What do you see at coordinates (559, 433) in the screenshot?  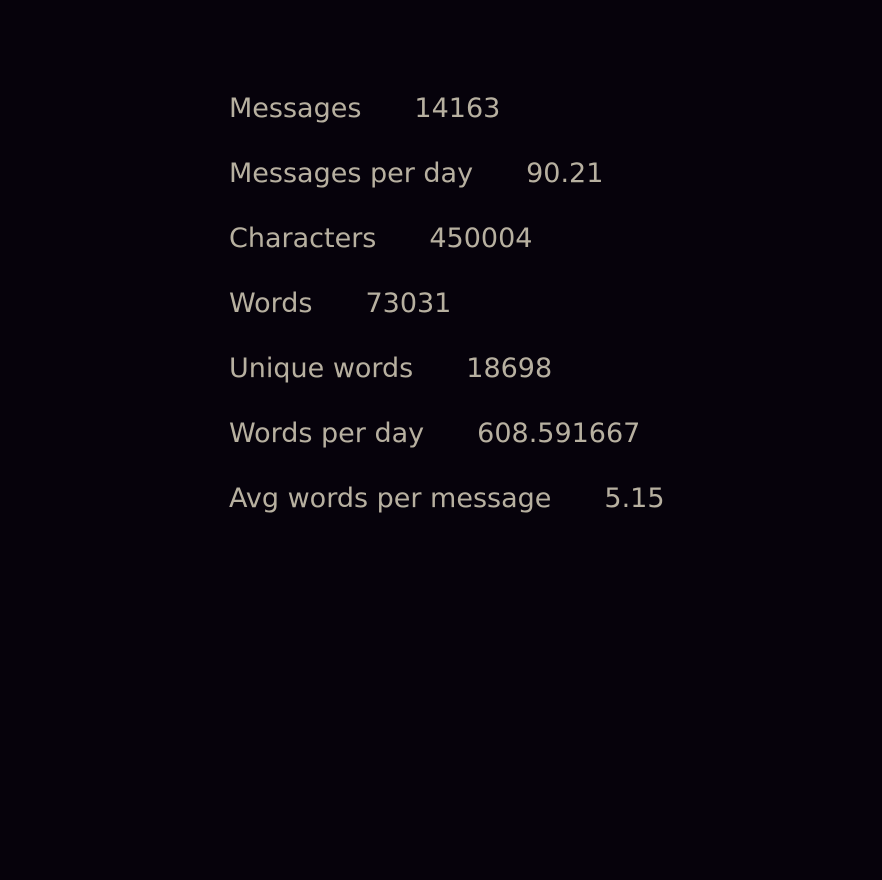 I see `stat-value-words-per-day: 608.591667` at bounding box center [559, 433].